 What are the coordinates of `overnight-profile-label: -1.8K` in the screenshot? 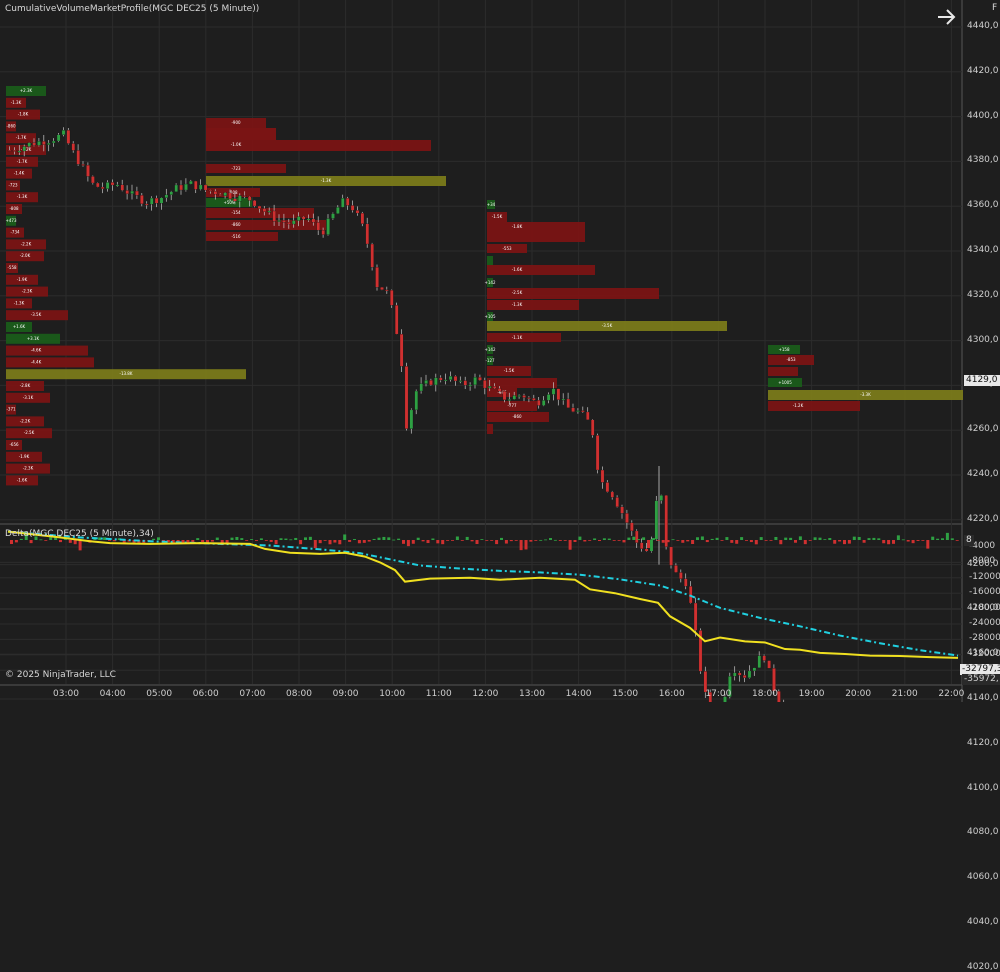 It's located at (23, 114).